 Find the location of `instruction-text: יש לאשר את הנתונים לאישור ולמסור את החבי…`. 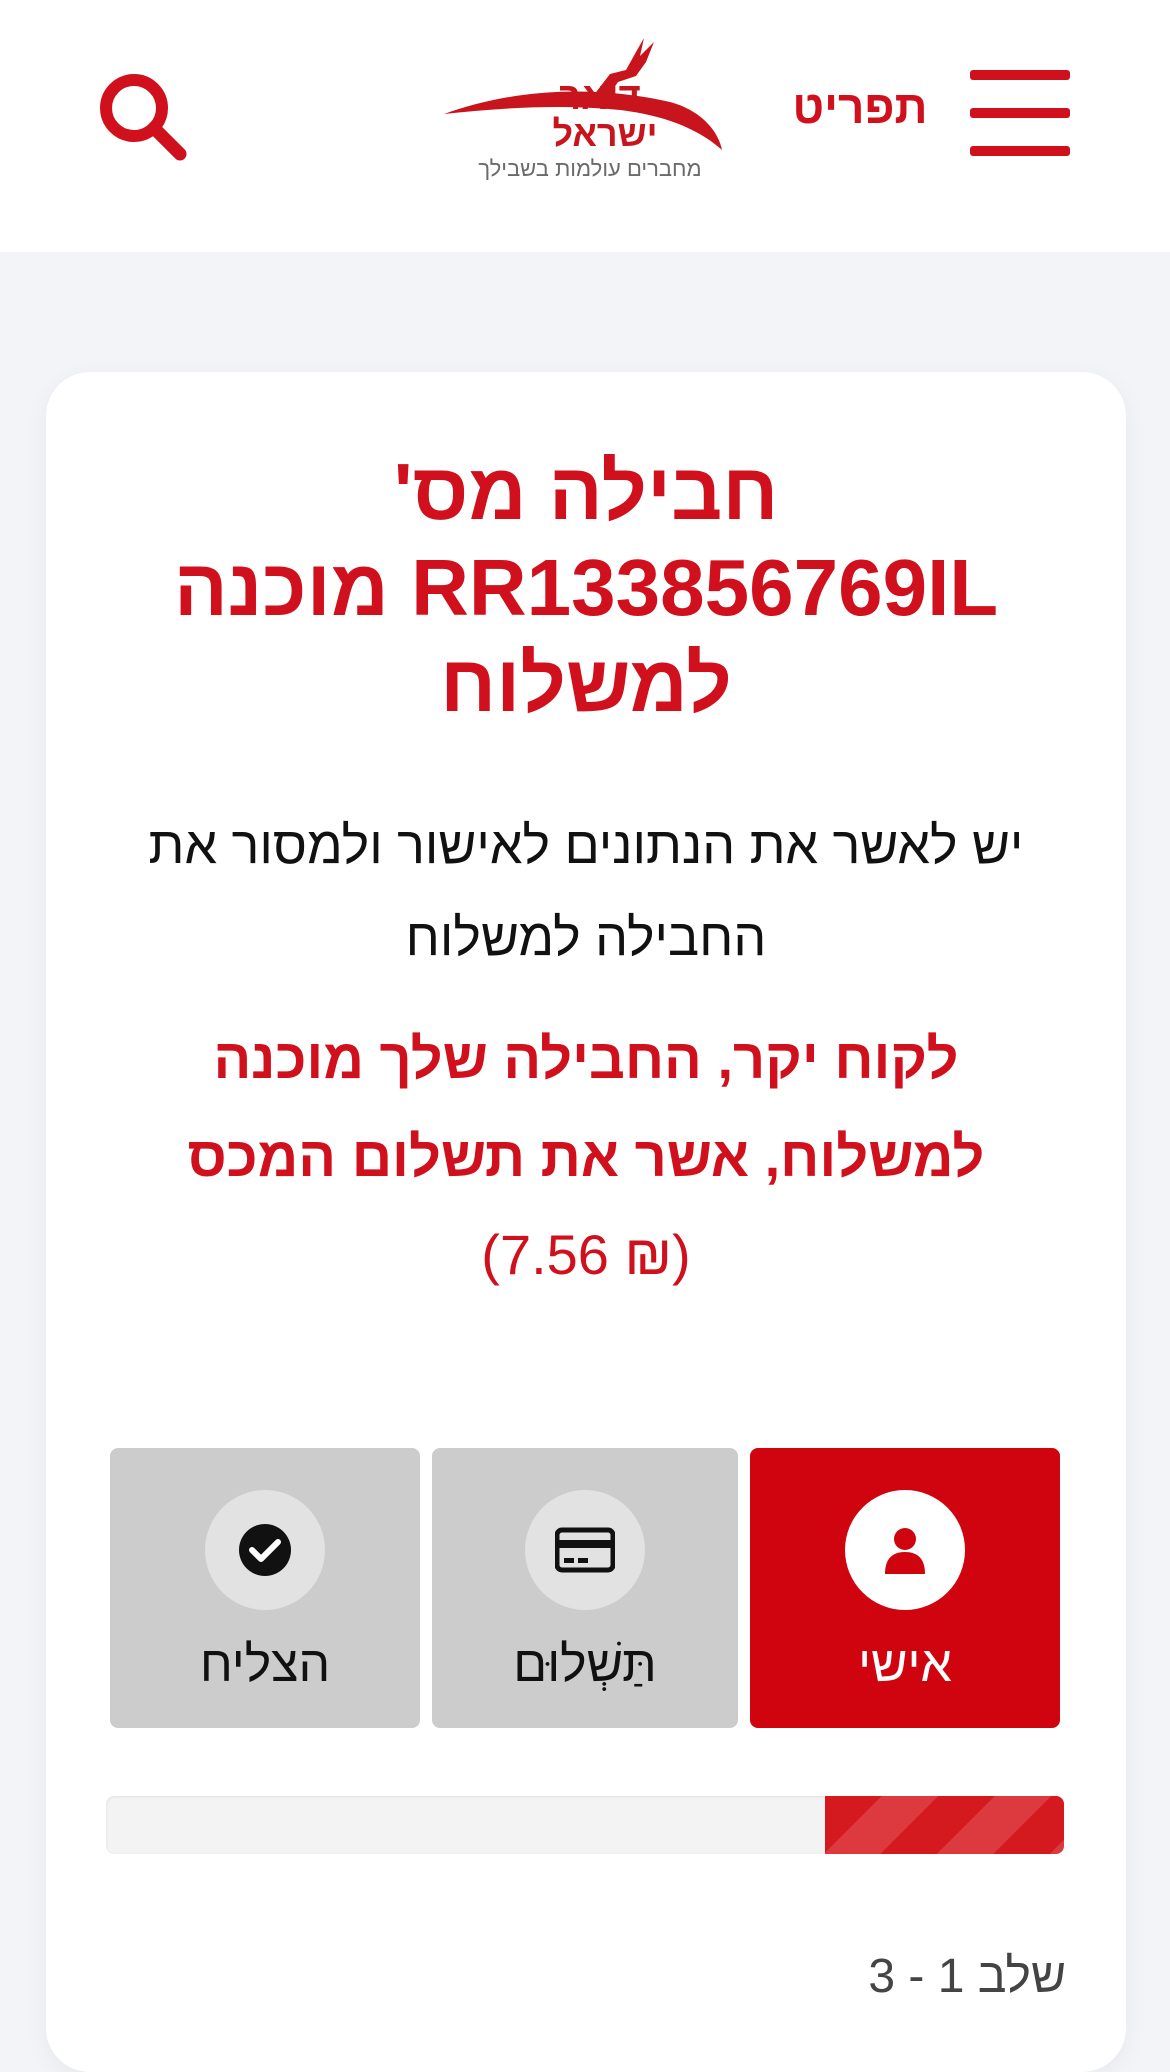

instruction-text: יש לאשר את הנתונים לאישור ולמסור את החבי… is located at coordinates (586, 892).